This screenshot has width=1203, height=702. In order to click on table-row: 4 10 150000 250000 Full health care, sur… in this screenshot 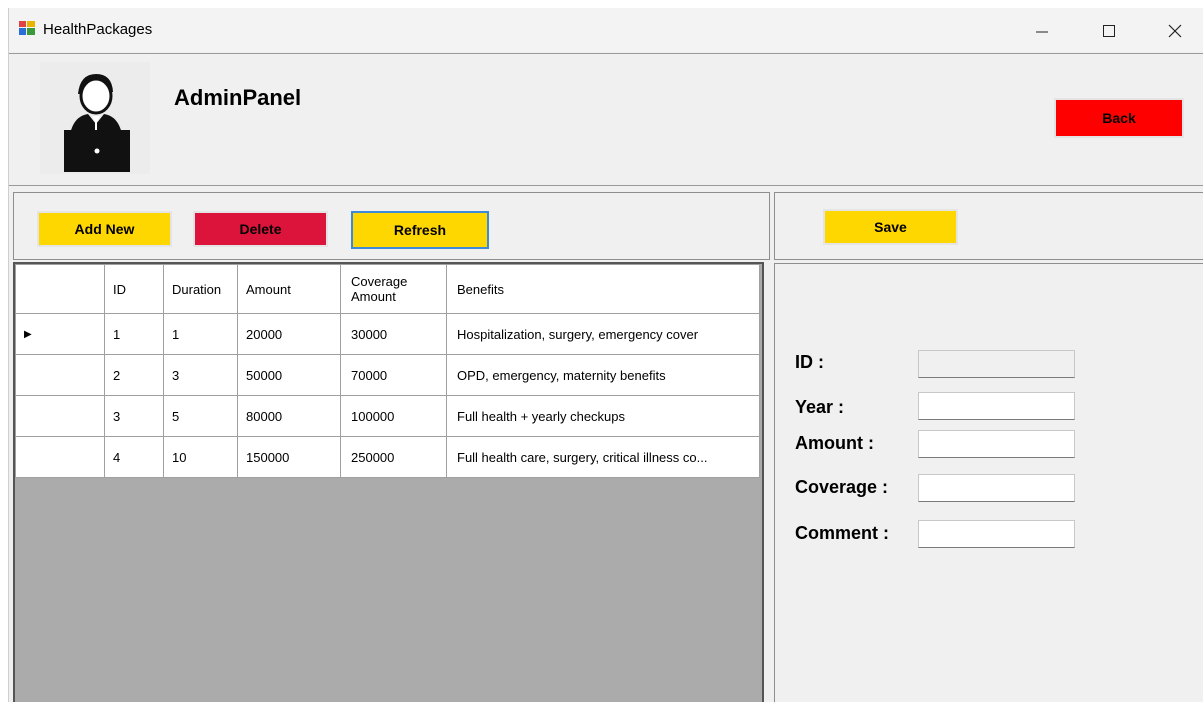, I will do `click(387, 457)`.